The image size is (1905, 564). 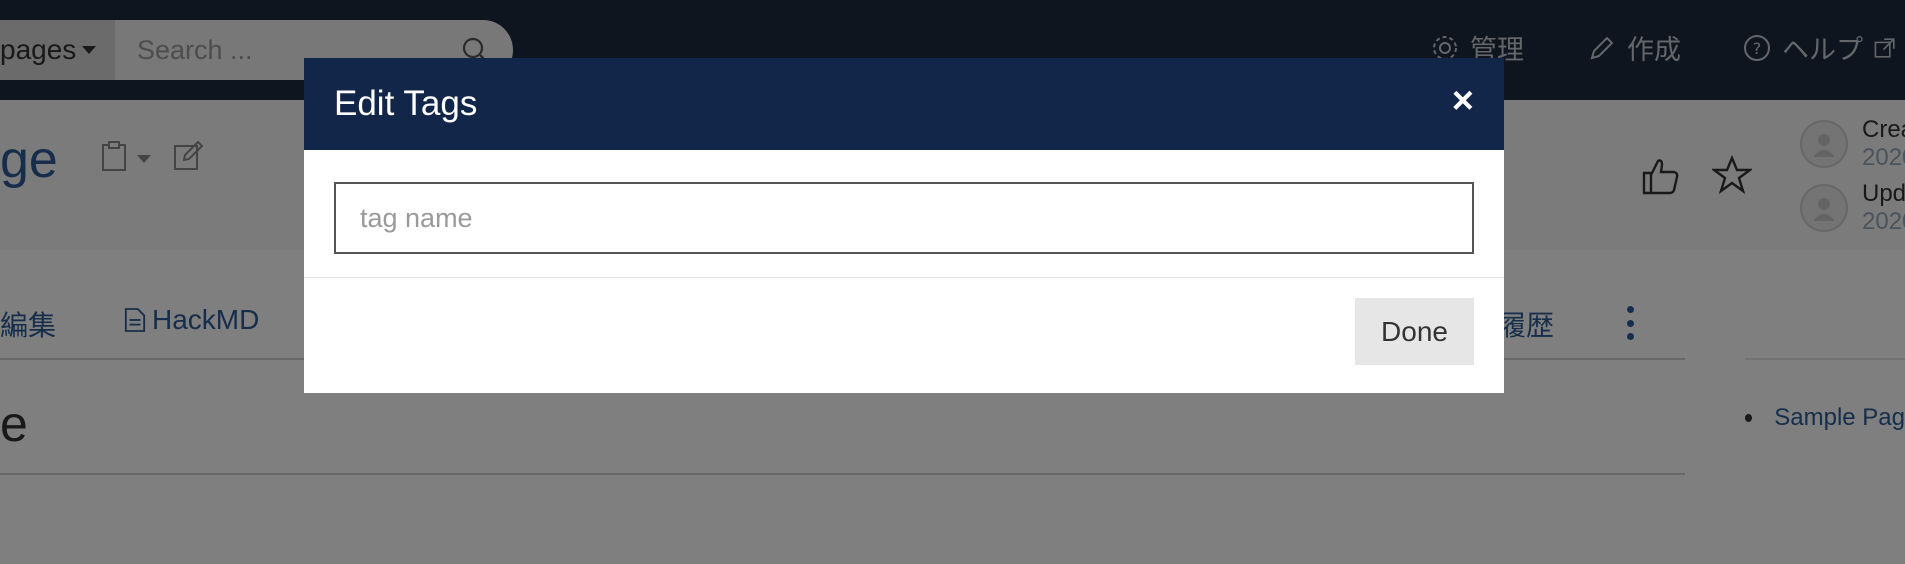 I want to click on done-button: Done, so click(x=1414, y=331).